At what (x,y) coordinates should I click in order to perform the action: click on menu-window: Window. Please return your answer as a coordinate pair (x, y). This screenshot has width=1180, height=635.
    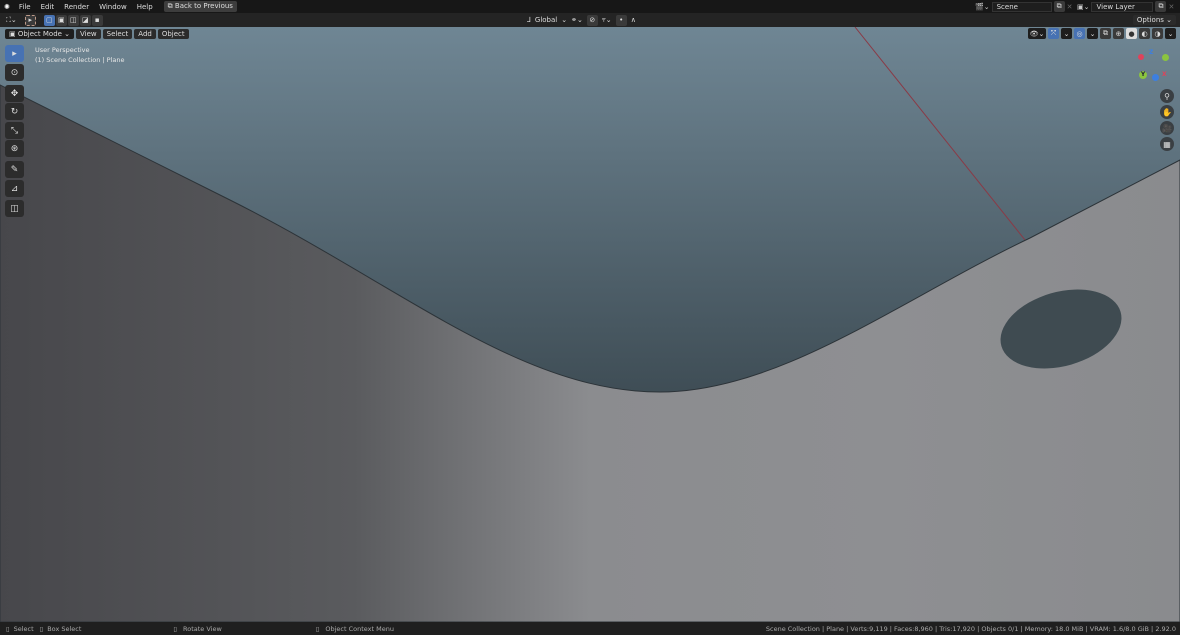
    Looking at the image, I should click on (113, 7).